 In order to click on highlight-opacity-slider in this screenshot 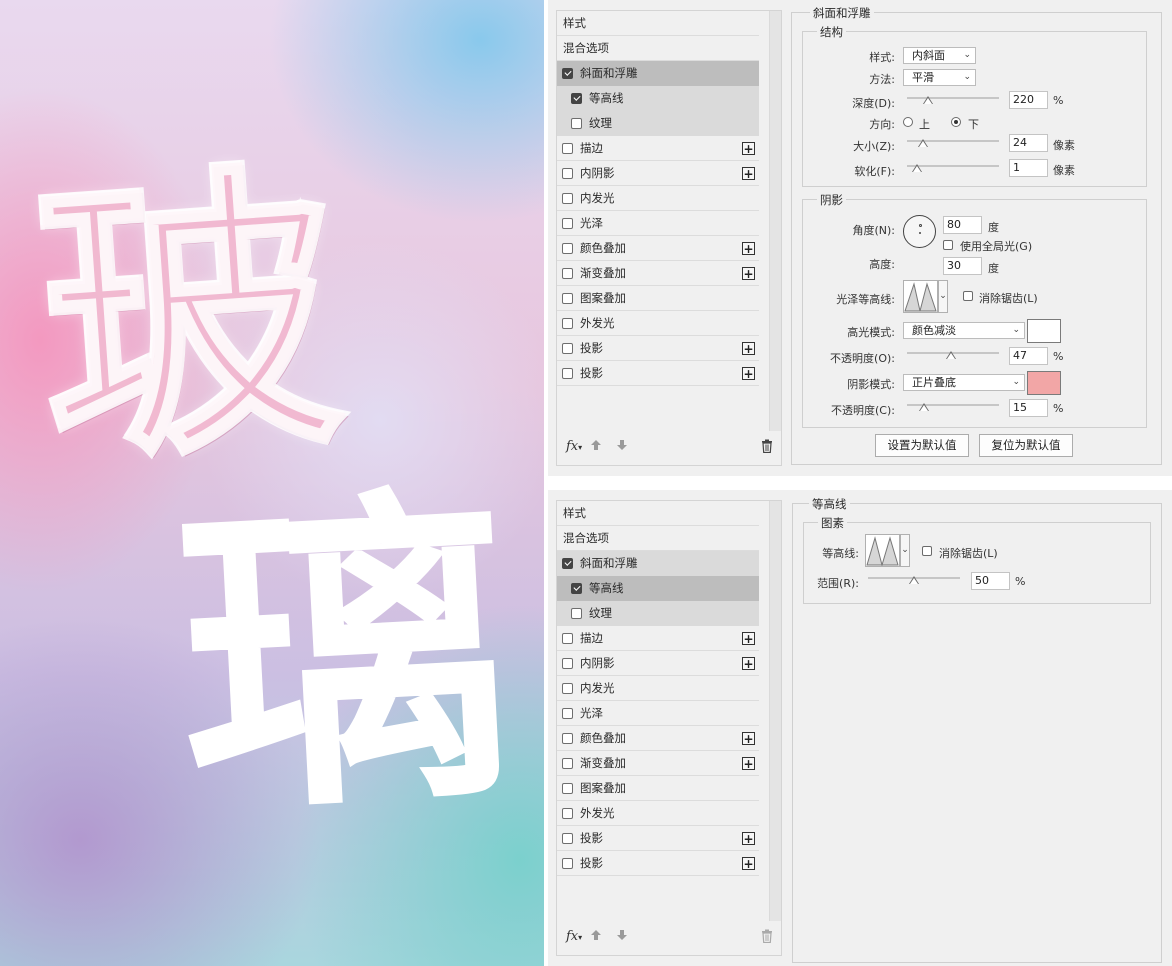, I will do `click(953, 355)`.